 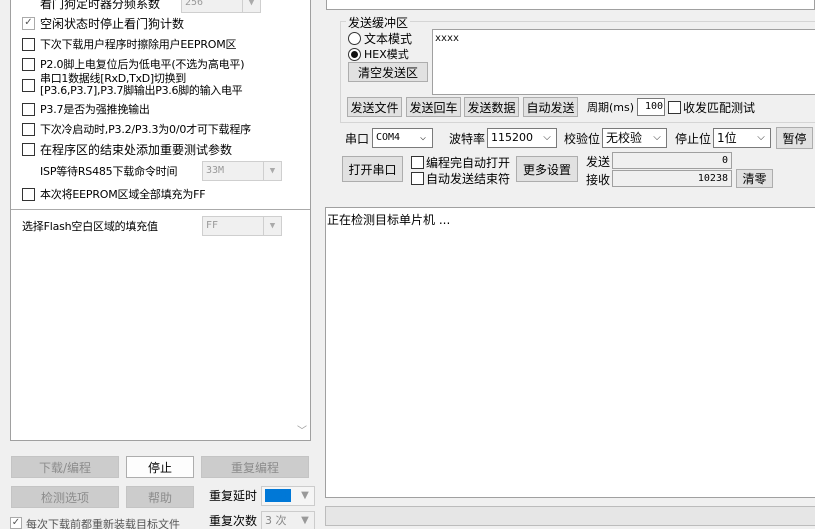 What do you see at coordinates (672, 178) in the screenshot?
I see `rx-counter: 10238` at bounding box center [672, 178].